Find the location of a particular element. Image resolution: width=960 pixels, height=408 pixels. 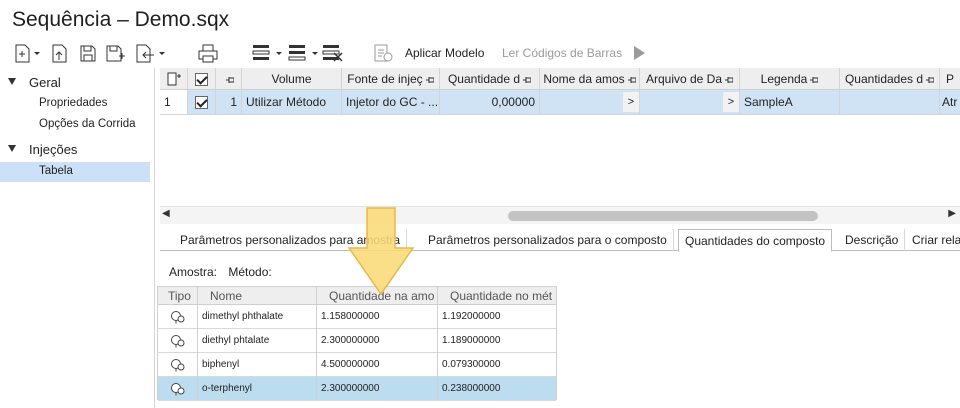

sidebar-item-label: Opções da Corrida is located at coordinates (87, 124).